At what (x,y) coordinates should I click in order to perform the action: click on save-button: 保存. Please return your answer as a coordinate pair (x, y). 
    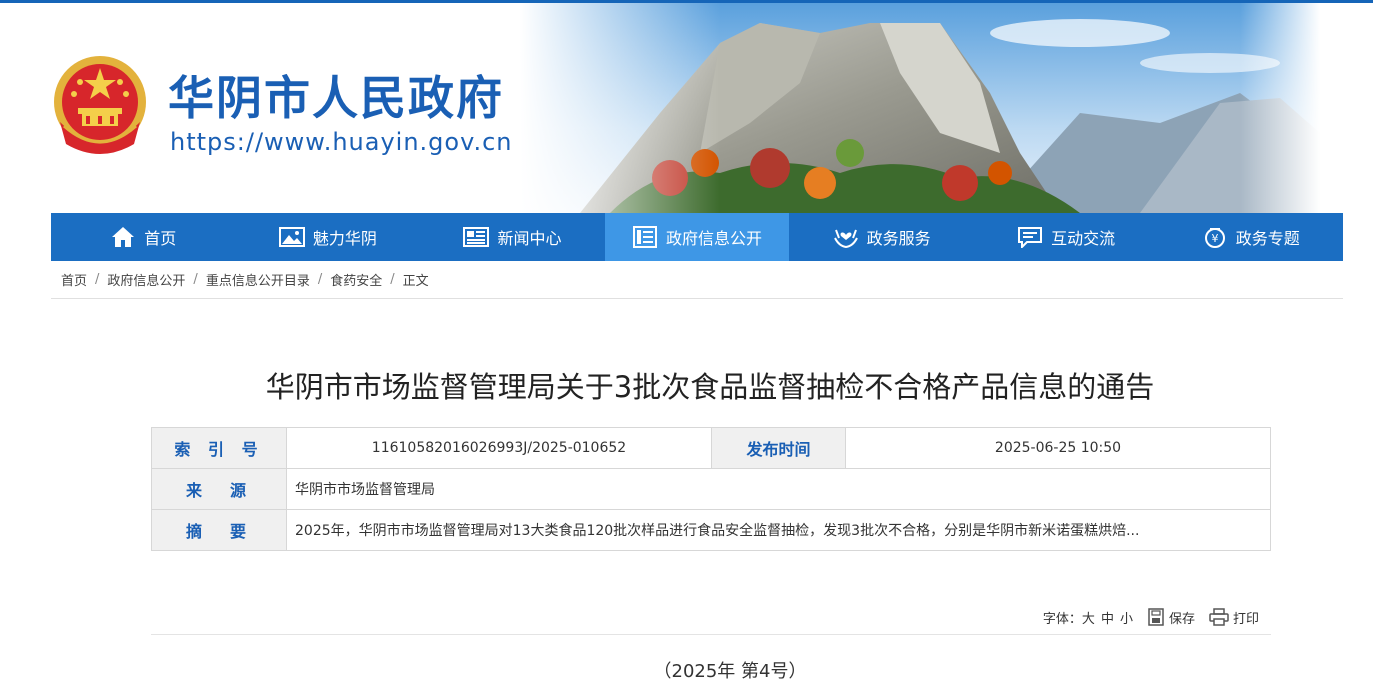
    Looking at the image, I should click on (1171, 617).